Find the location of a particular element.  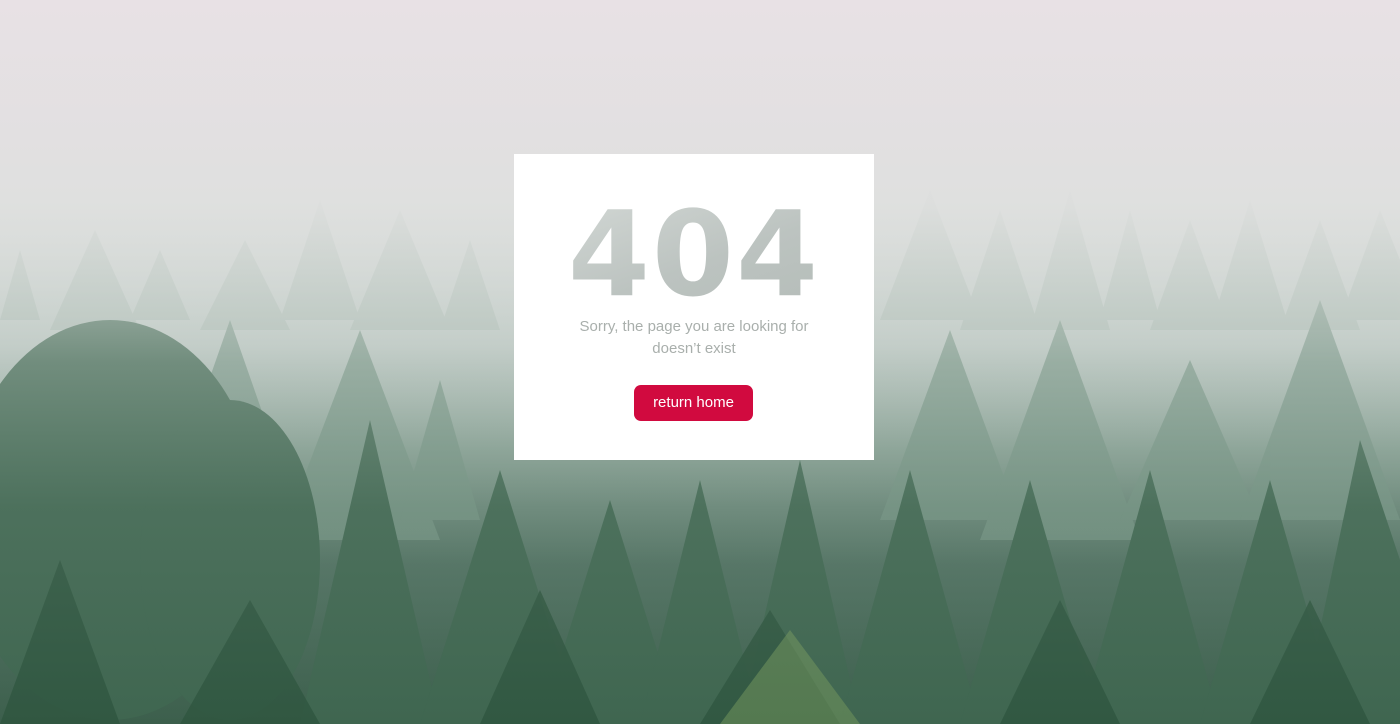

error-code: 404 is located at coordinates (694, 254).